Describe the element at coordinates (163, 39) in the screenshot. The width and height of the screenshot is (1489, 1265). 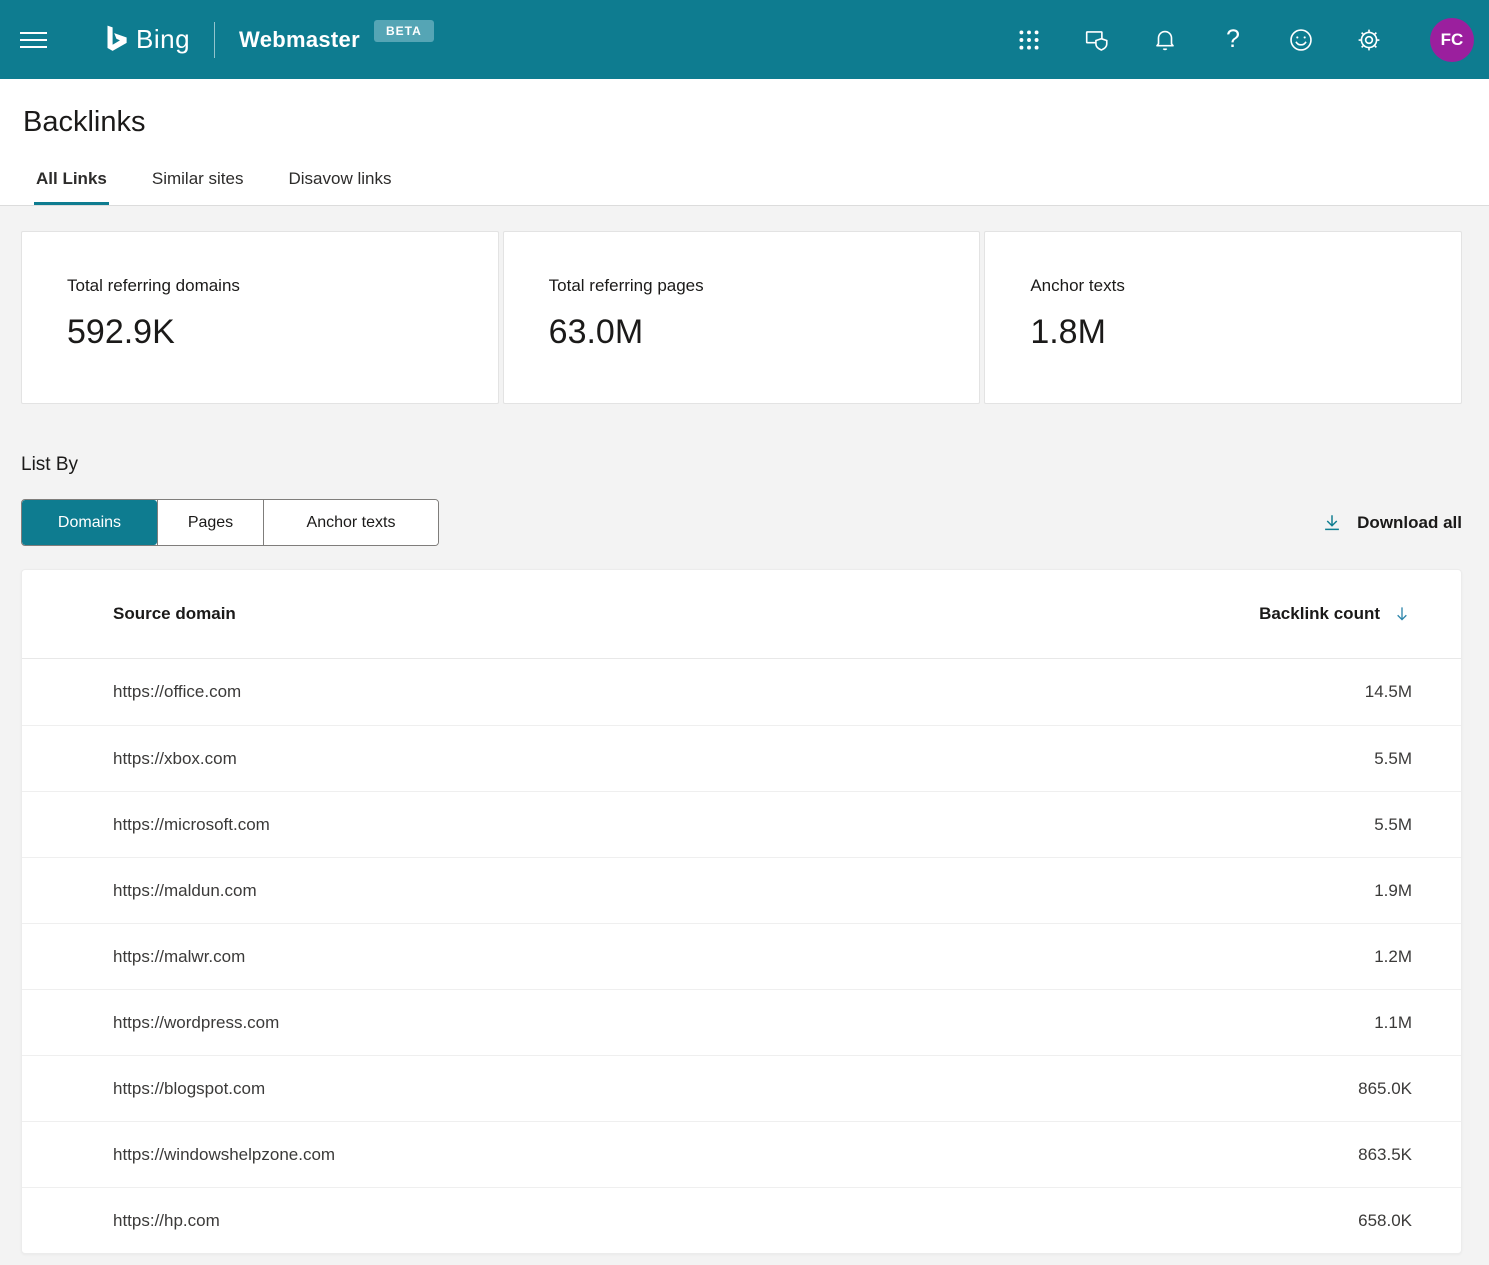
I see `brand-text: Bing` at that location.